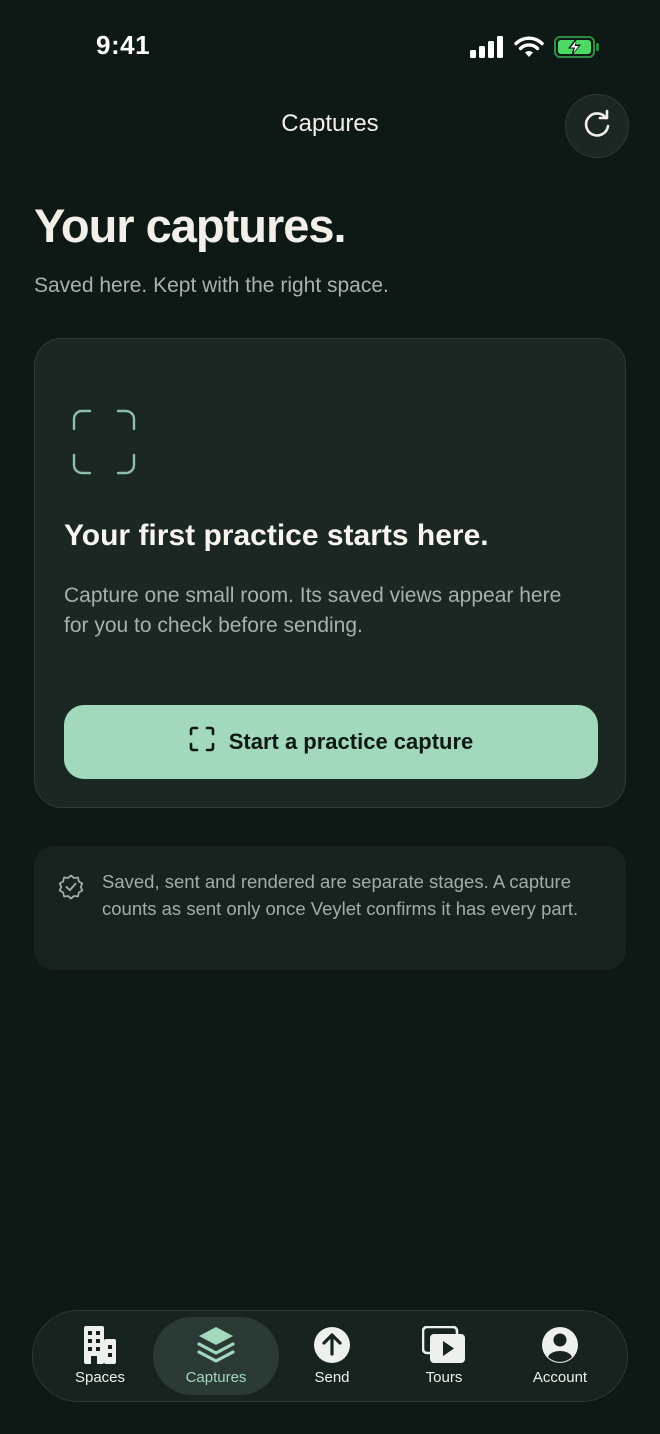 Image resolution: width=660 pixels, height=1434 pixels. Describe the element at coordinates (202, 742) in the screenshot. I see `scan-frame-icon` at that location.